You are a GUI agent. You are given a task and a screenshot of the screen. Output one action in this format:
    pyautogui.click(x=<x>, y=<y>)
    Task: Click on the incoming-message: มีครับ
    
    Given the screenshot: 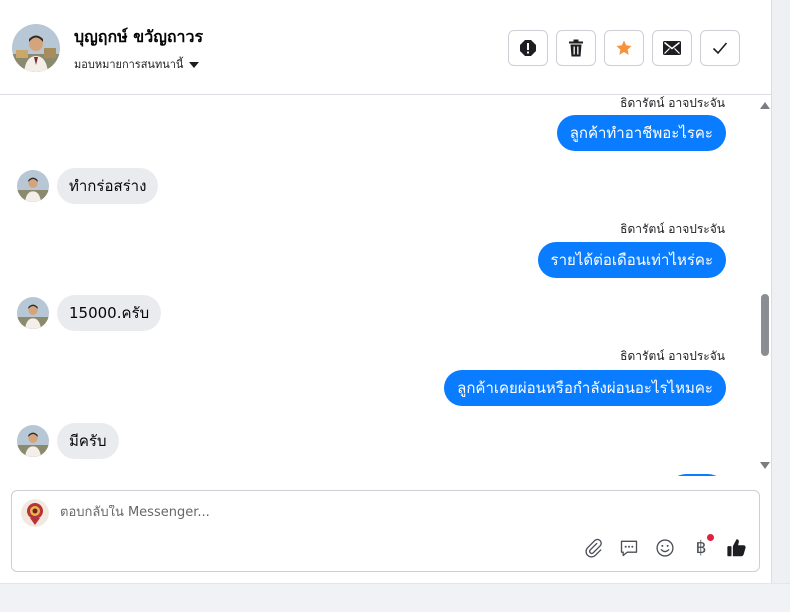 What is the action you would take?
    pyautogui.click(x=88, y=441)
    